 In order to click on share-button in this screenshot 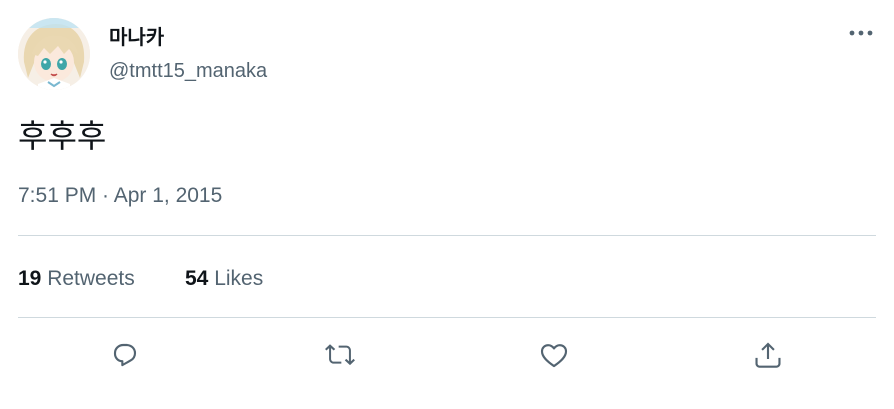, I will do `click(768, 355)`.